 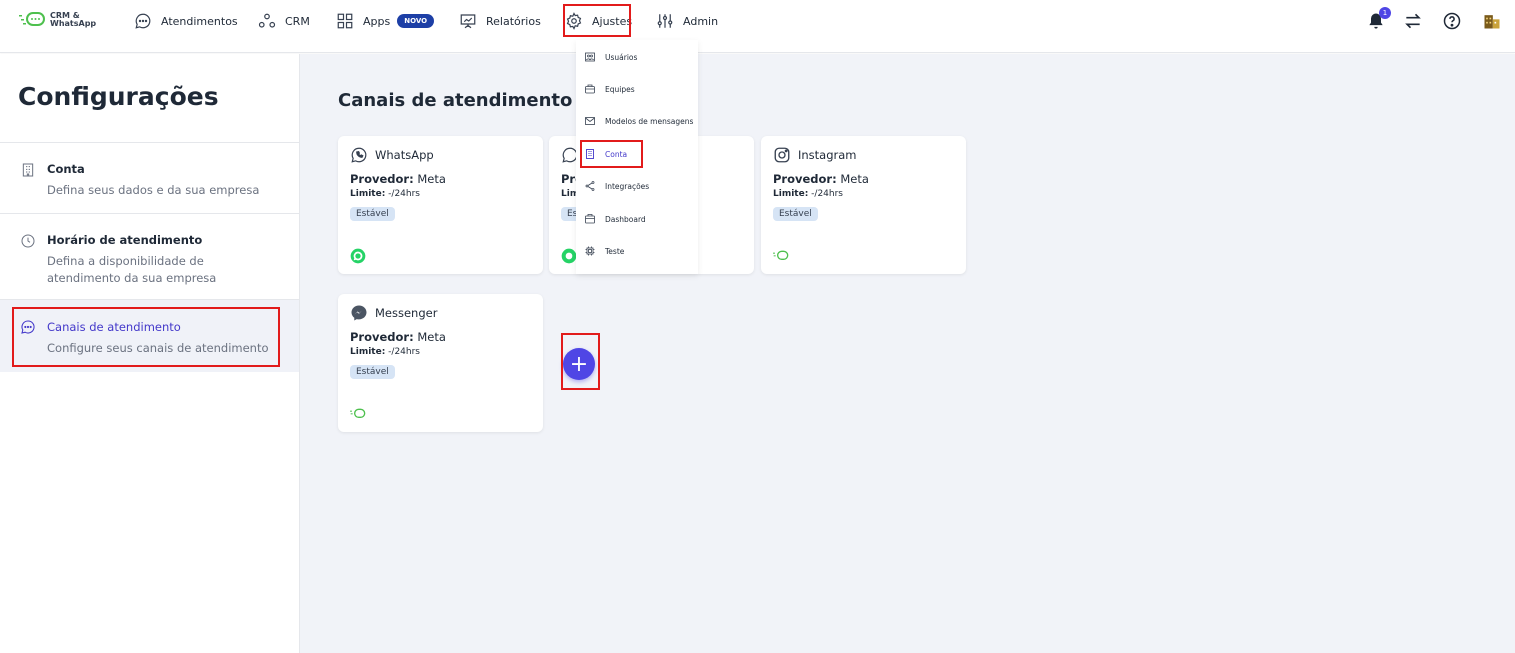 I want to click on swap-arrows-icon, so click(x=1413, y=21).